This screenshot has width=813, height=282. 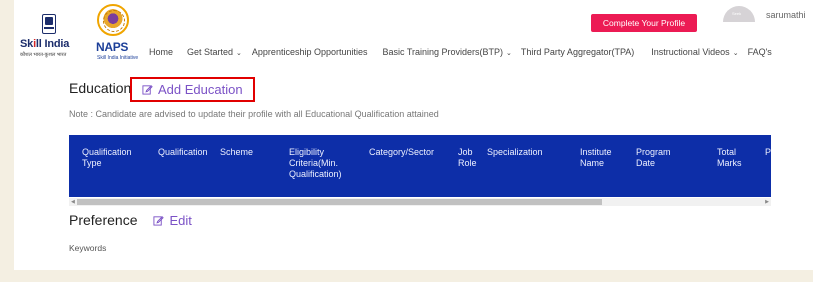 I want to click on preference-edit-link: Edit, so click(x=172, y=220).